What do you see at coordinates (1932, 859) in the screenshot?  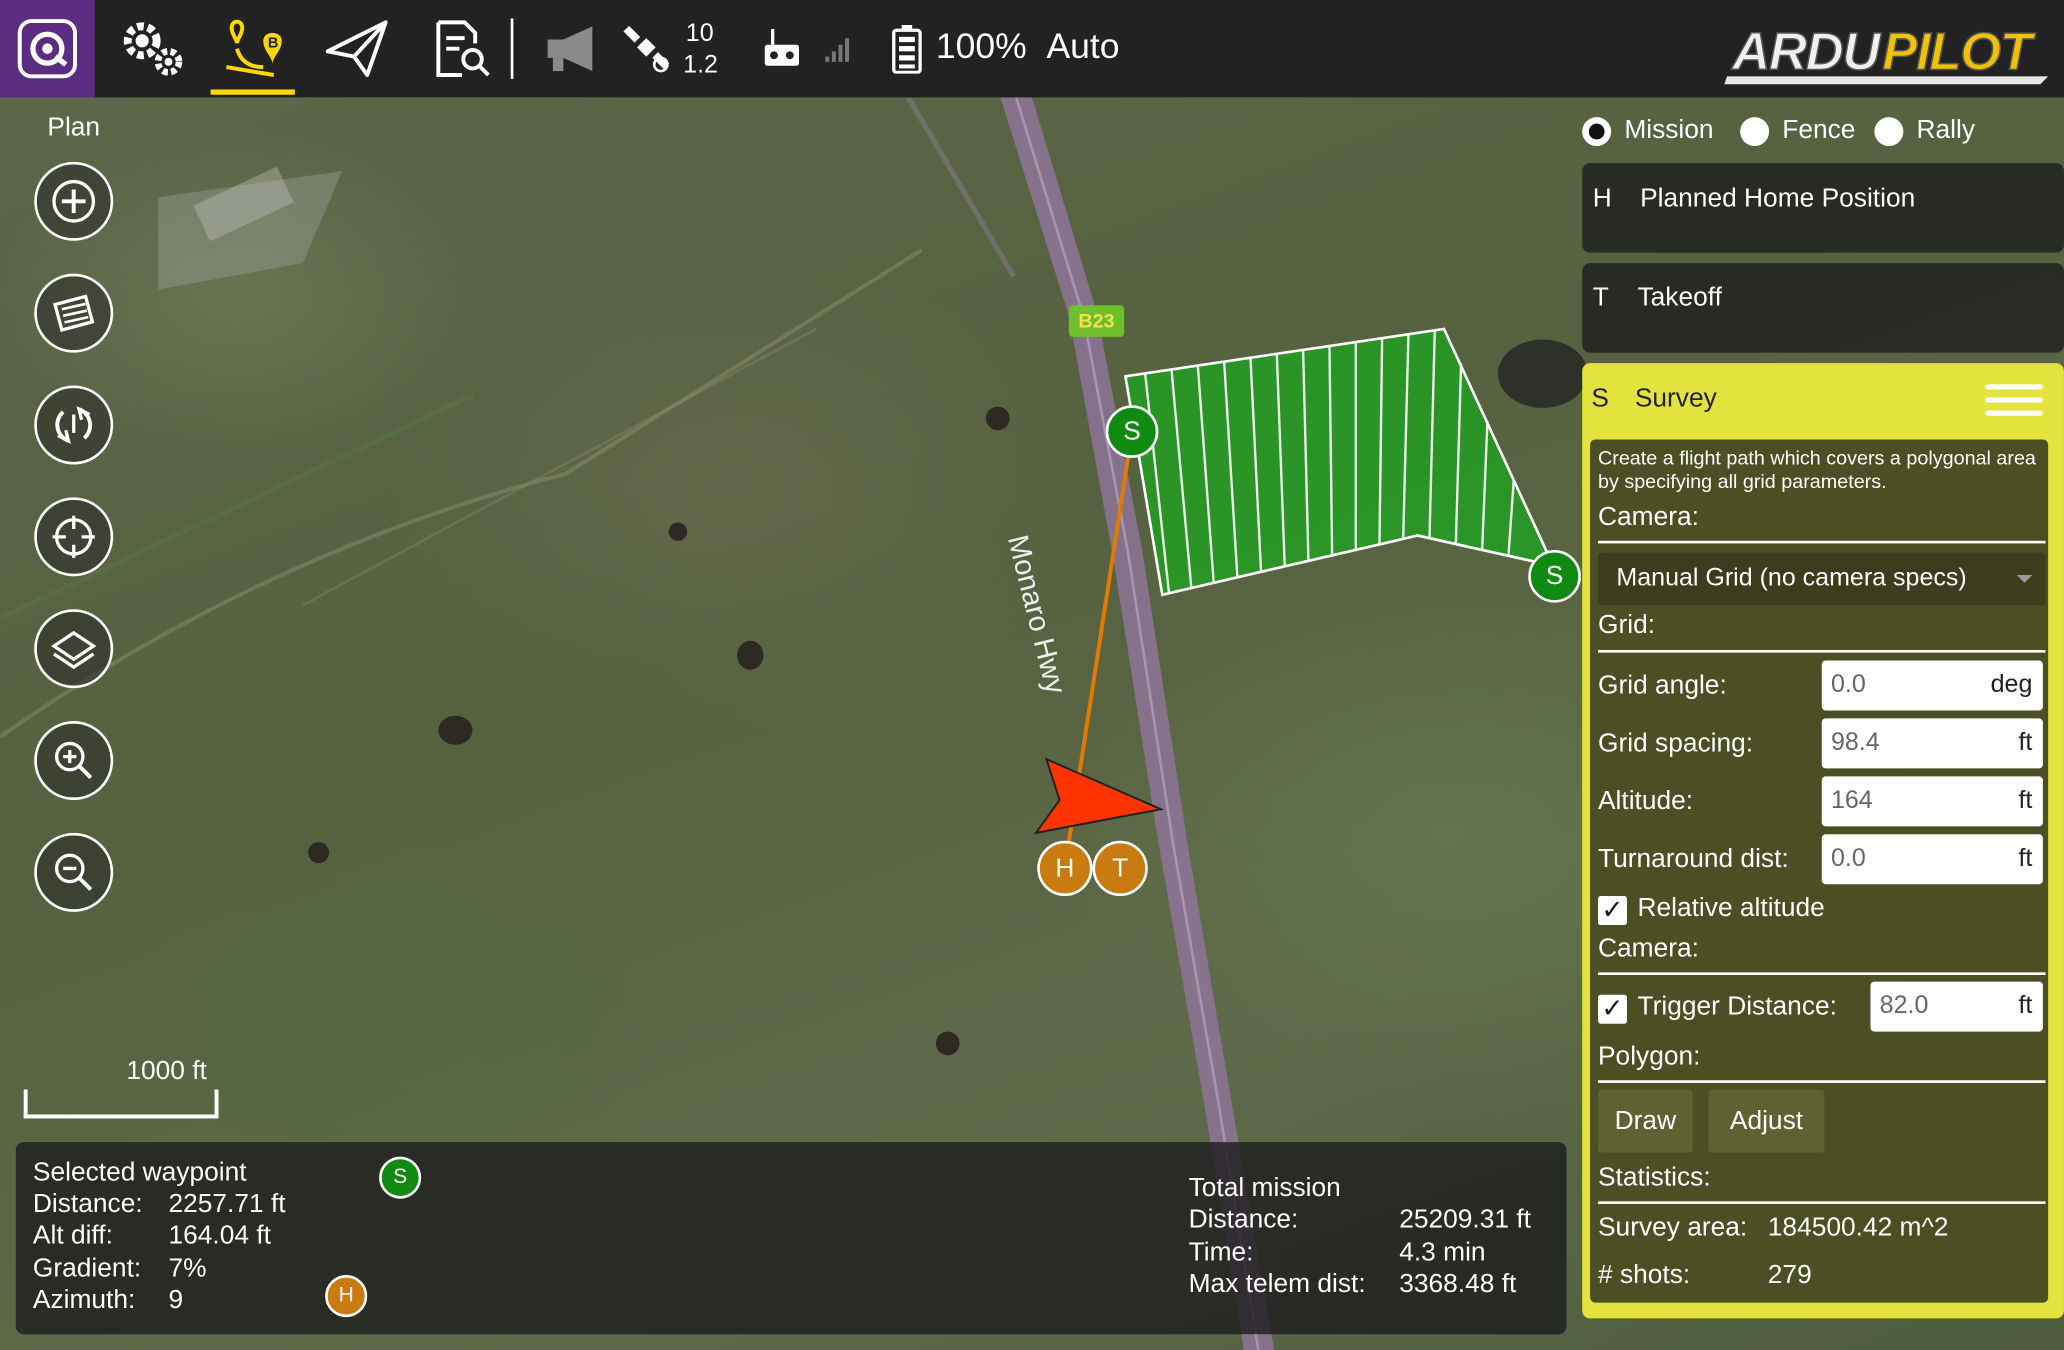 I see `turnaround-field: 0.0 ft` at bounding box center [1932, 859].